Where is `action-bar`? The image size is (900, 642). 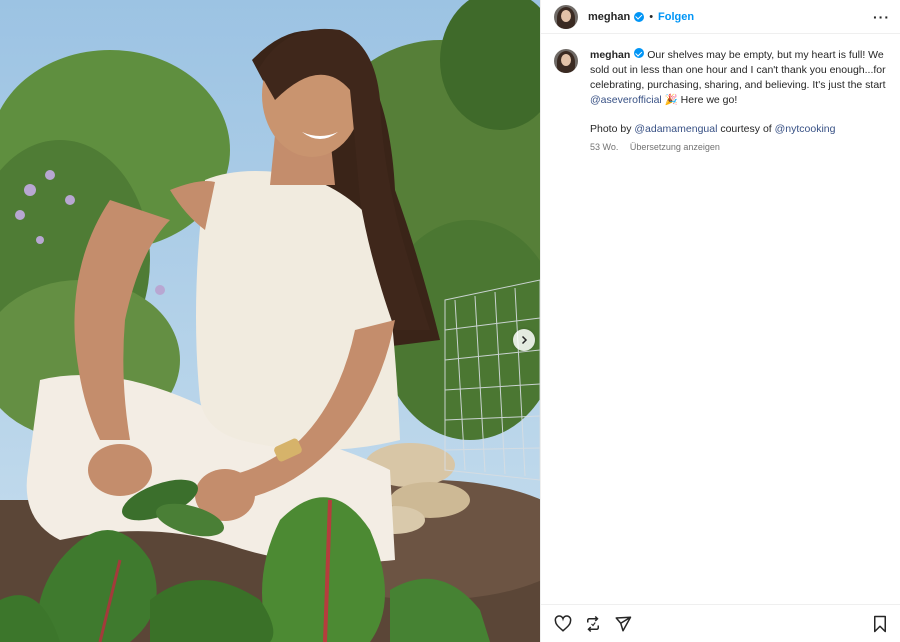
action-bar is located at coordinates (720, 623).